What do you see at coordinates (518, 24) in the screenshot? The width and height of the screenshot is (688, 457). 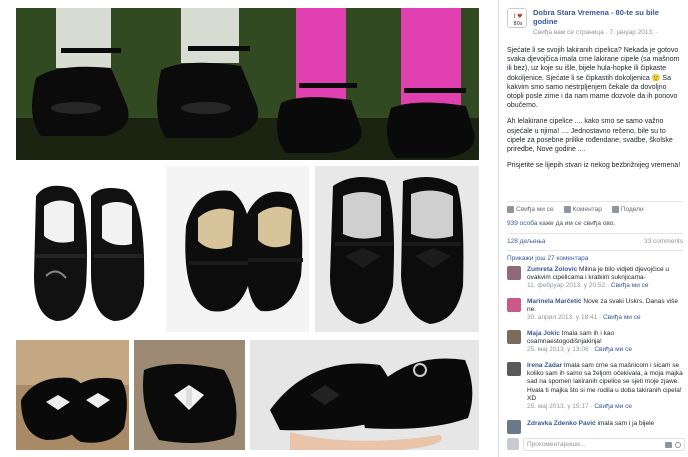 I see `svg-text: 80s` at bounding box center [518, 24].